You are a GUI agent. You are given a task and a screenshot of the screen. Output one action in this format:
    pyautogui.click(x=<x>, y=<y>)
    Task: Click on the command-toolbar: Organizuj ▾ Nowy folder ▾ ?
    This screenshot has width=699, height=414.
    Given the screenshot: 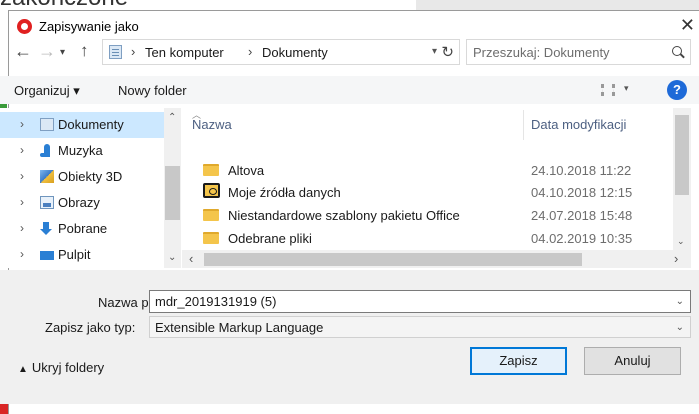 What is the action you would take?
    pyautogui.click(x=349, y=90)
    